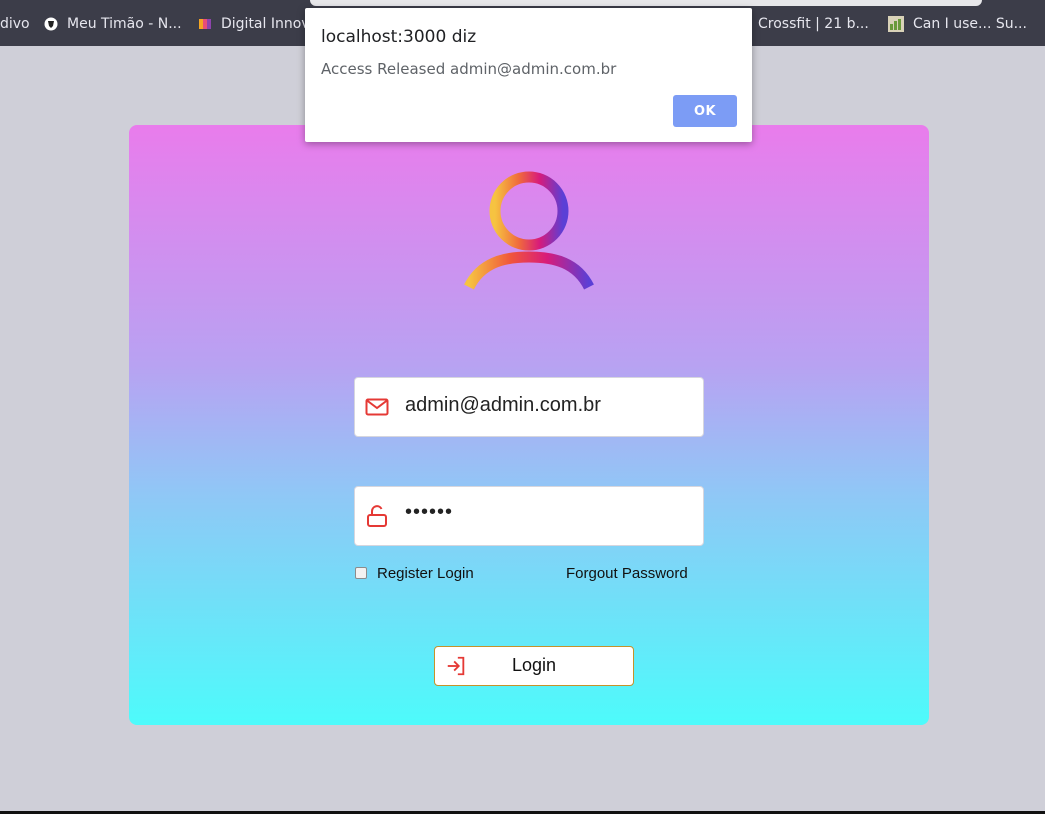 The height and width of the screenshot is (814, 1045). I want to click on unlock-icon, so click(377, 516).